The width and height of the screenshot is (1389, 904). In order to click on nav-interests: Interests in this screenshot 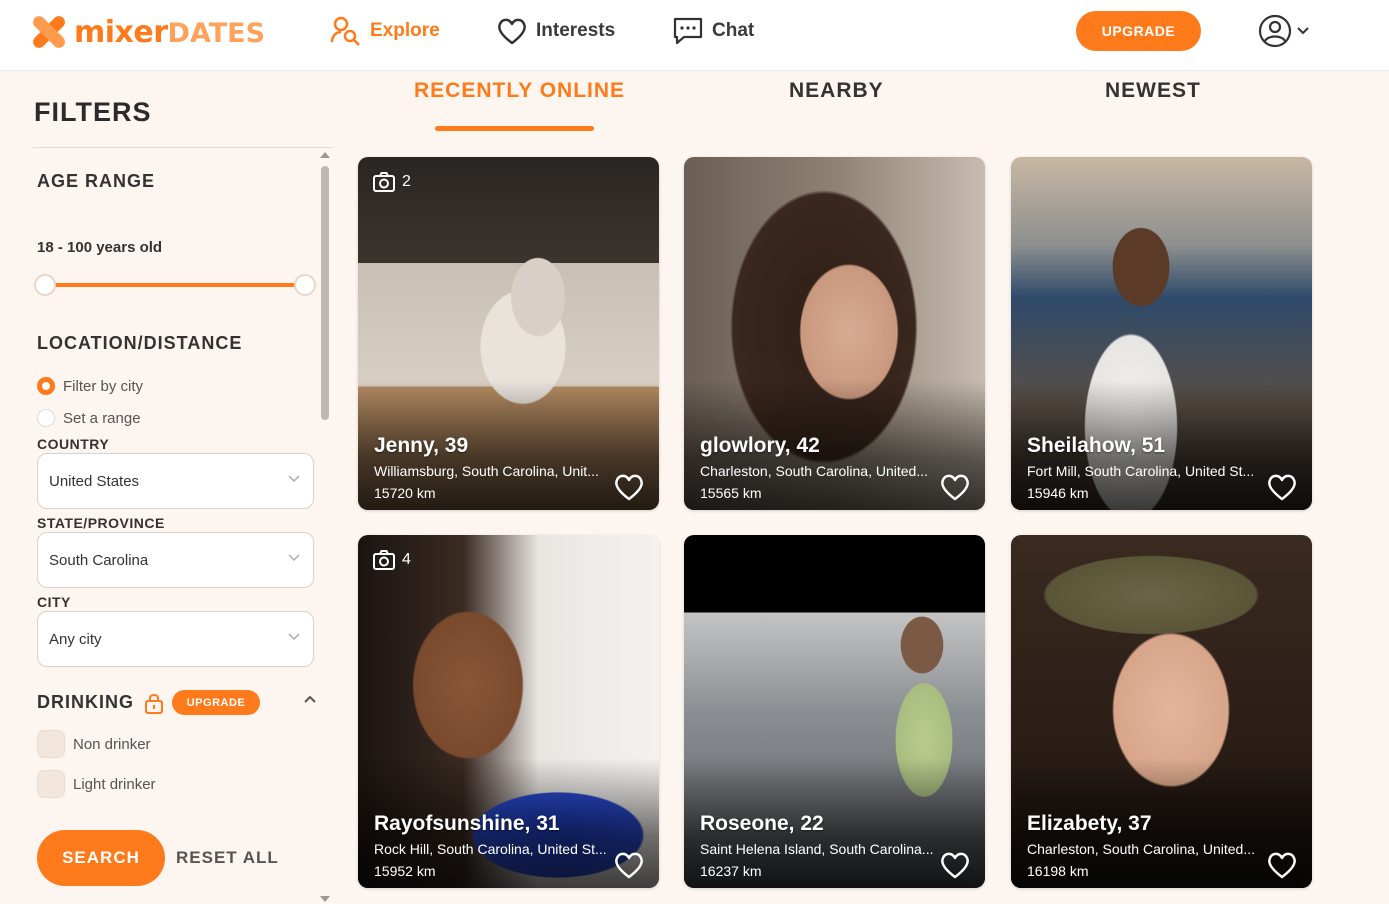, I will do `click(555, 31)`.